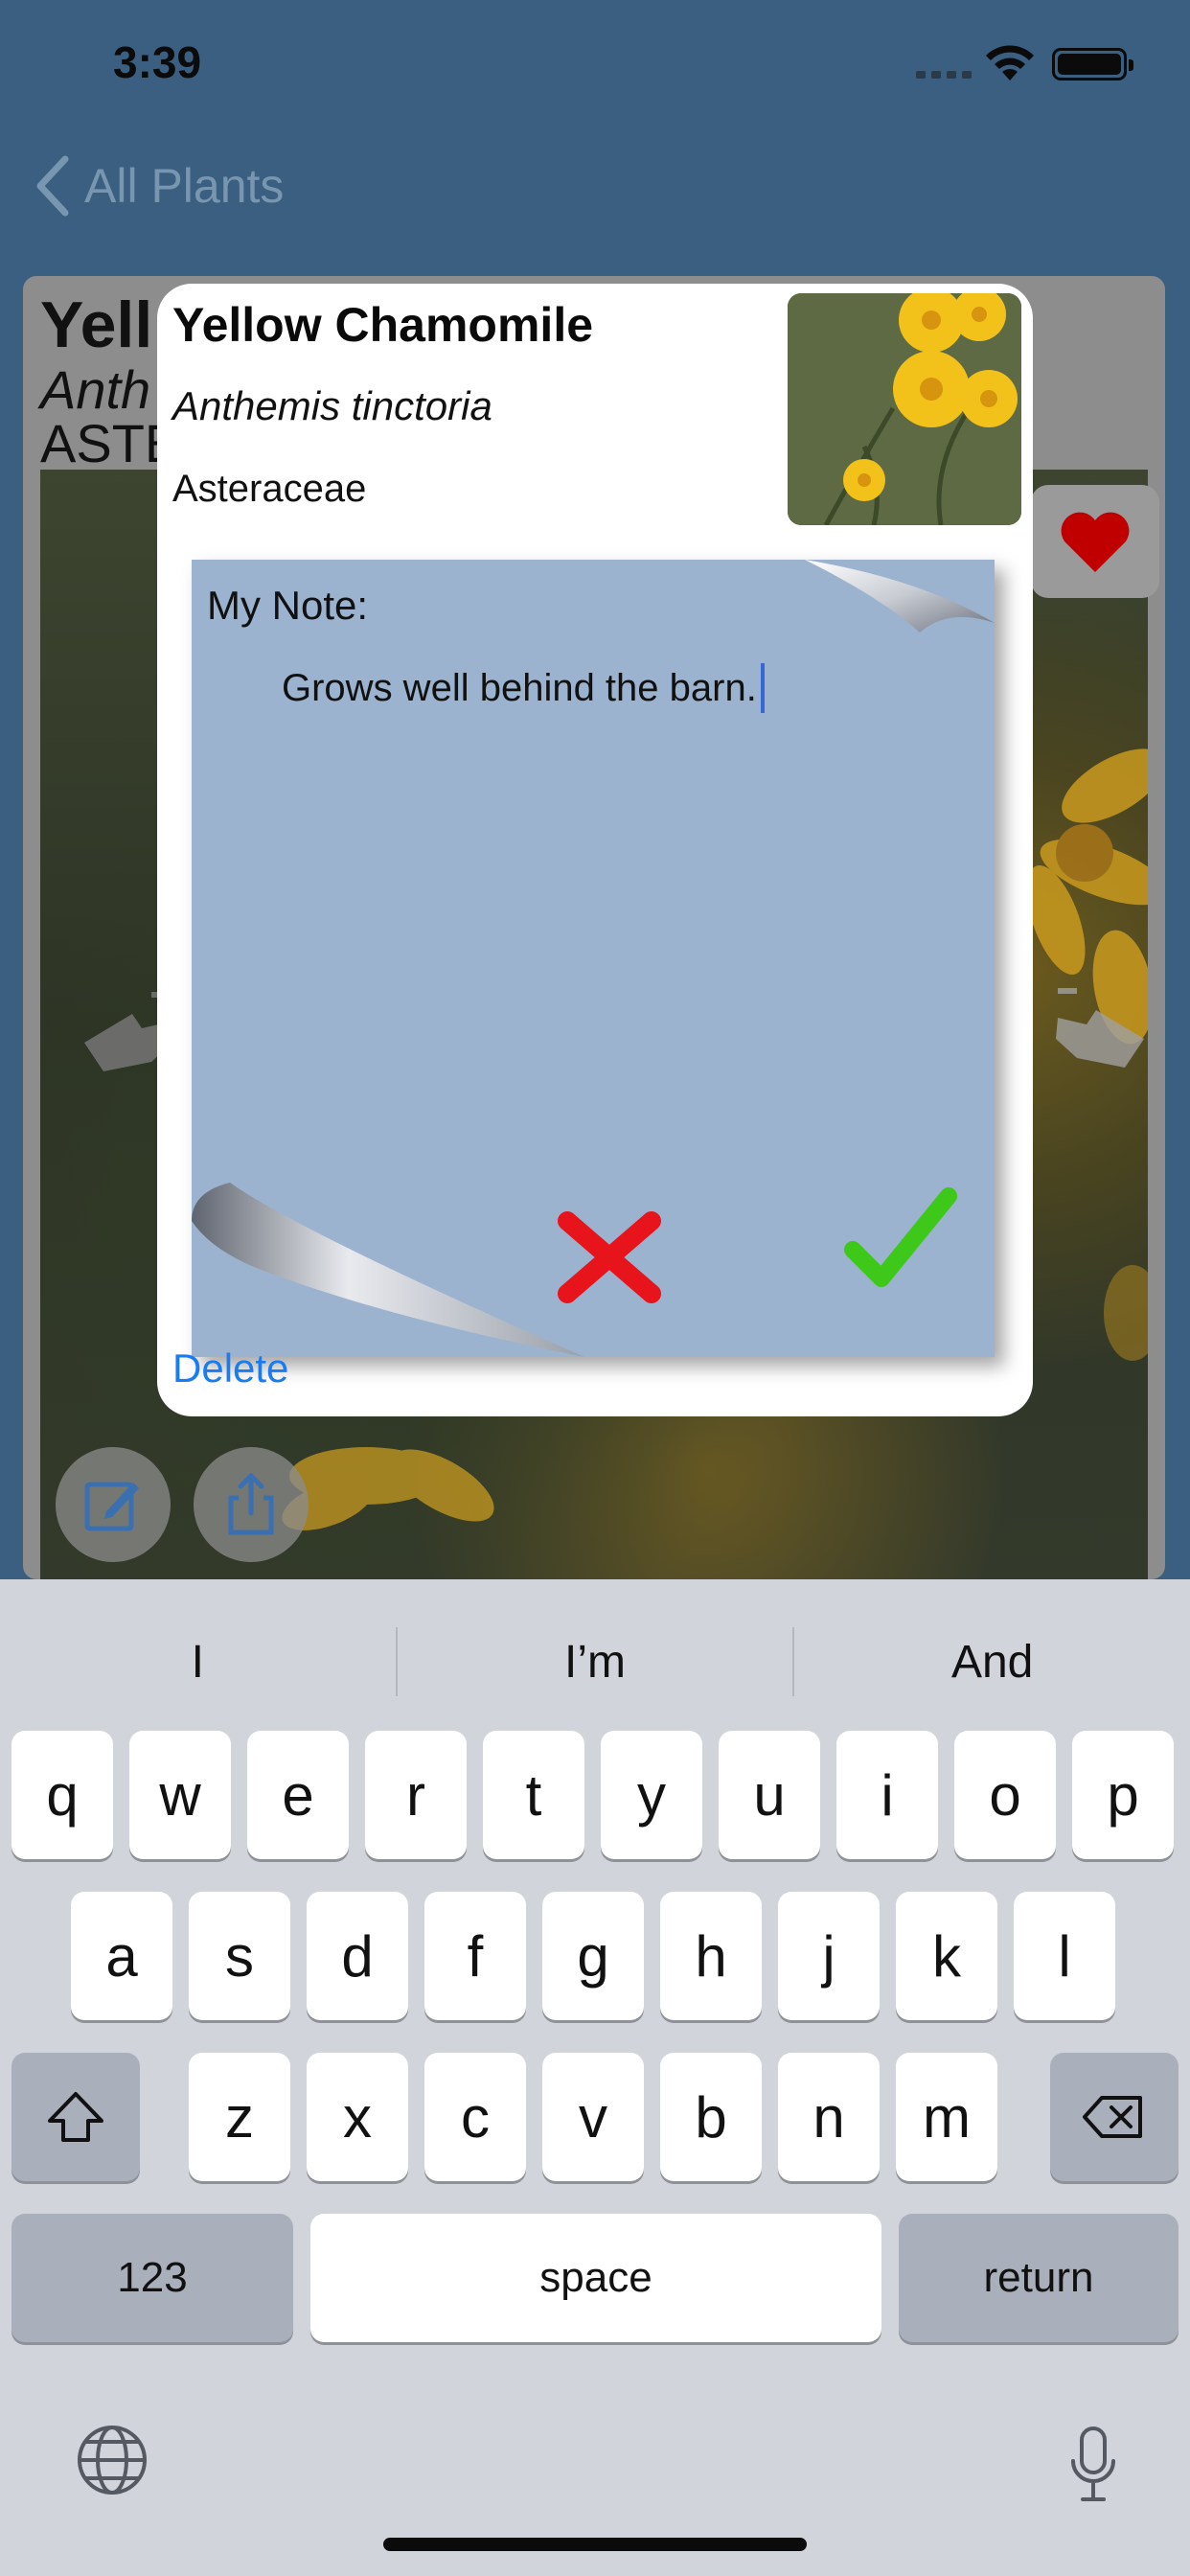 This screenshot has height=2576, width=1190. I want to click on share-icon, so click(251, 1503).